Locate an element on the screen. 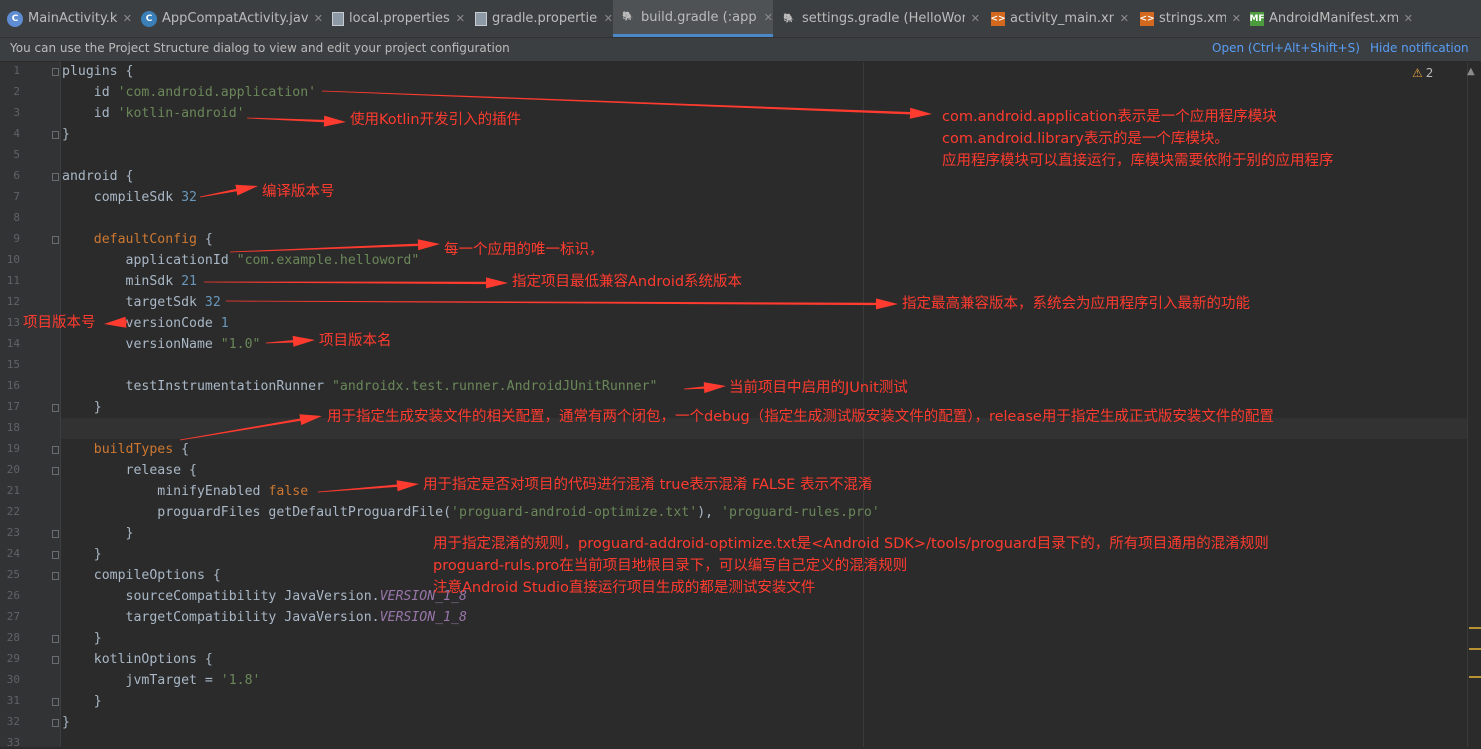 The width and height of the screenshot is (1481, 749). line-number: 16 is located at coordinates (13, 385).